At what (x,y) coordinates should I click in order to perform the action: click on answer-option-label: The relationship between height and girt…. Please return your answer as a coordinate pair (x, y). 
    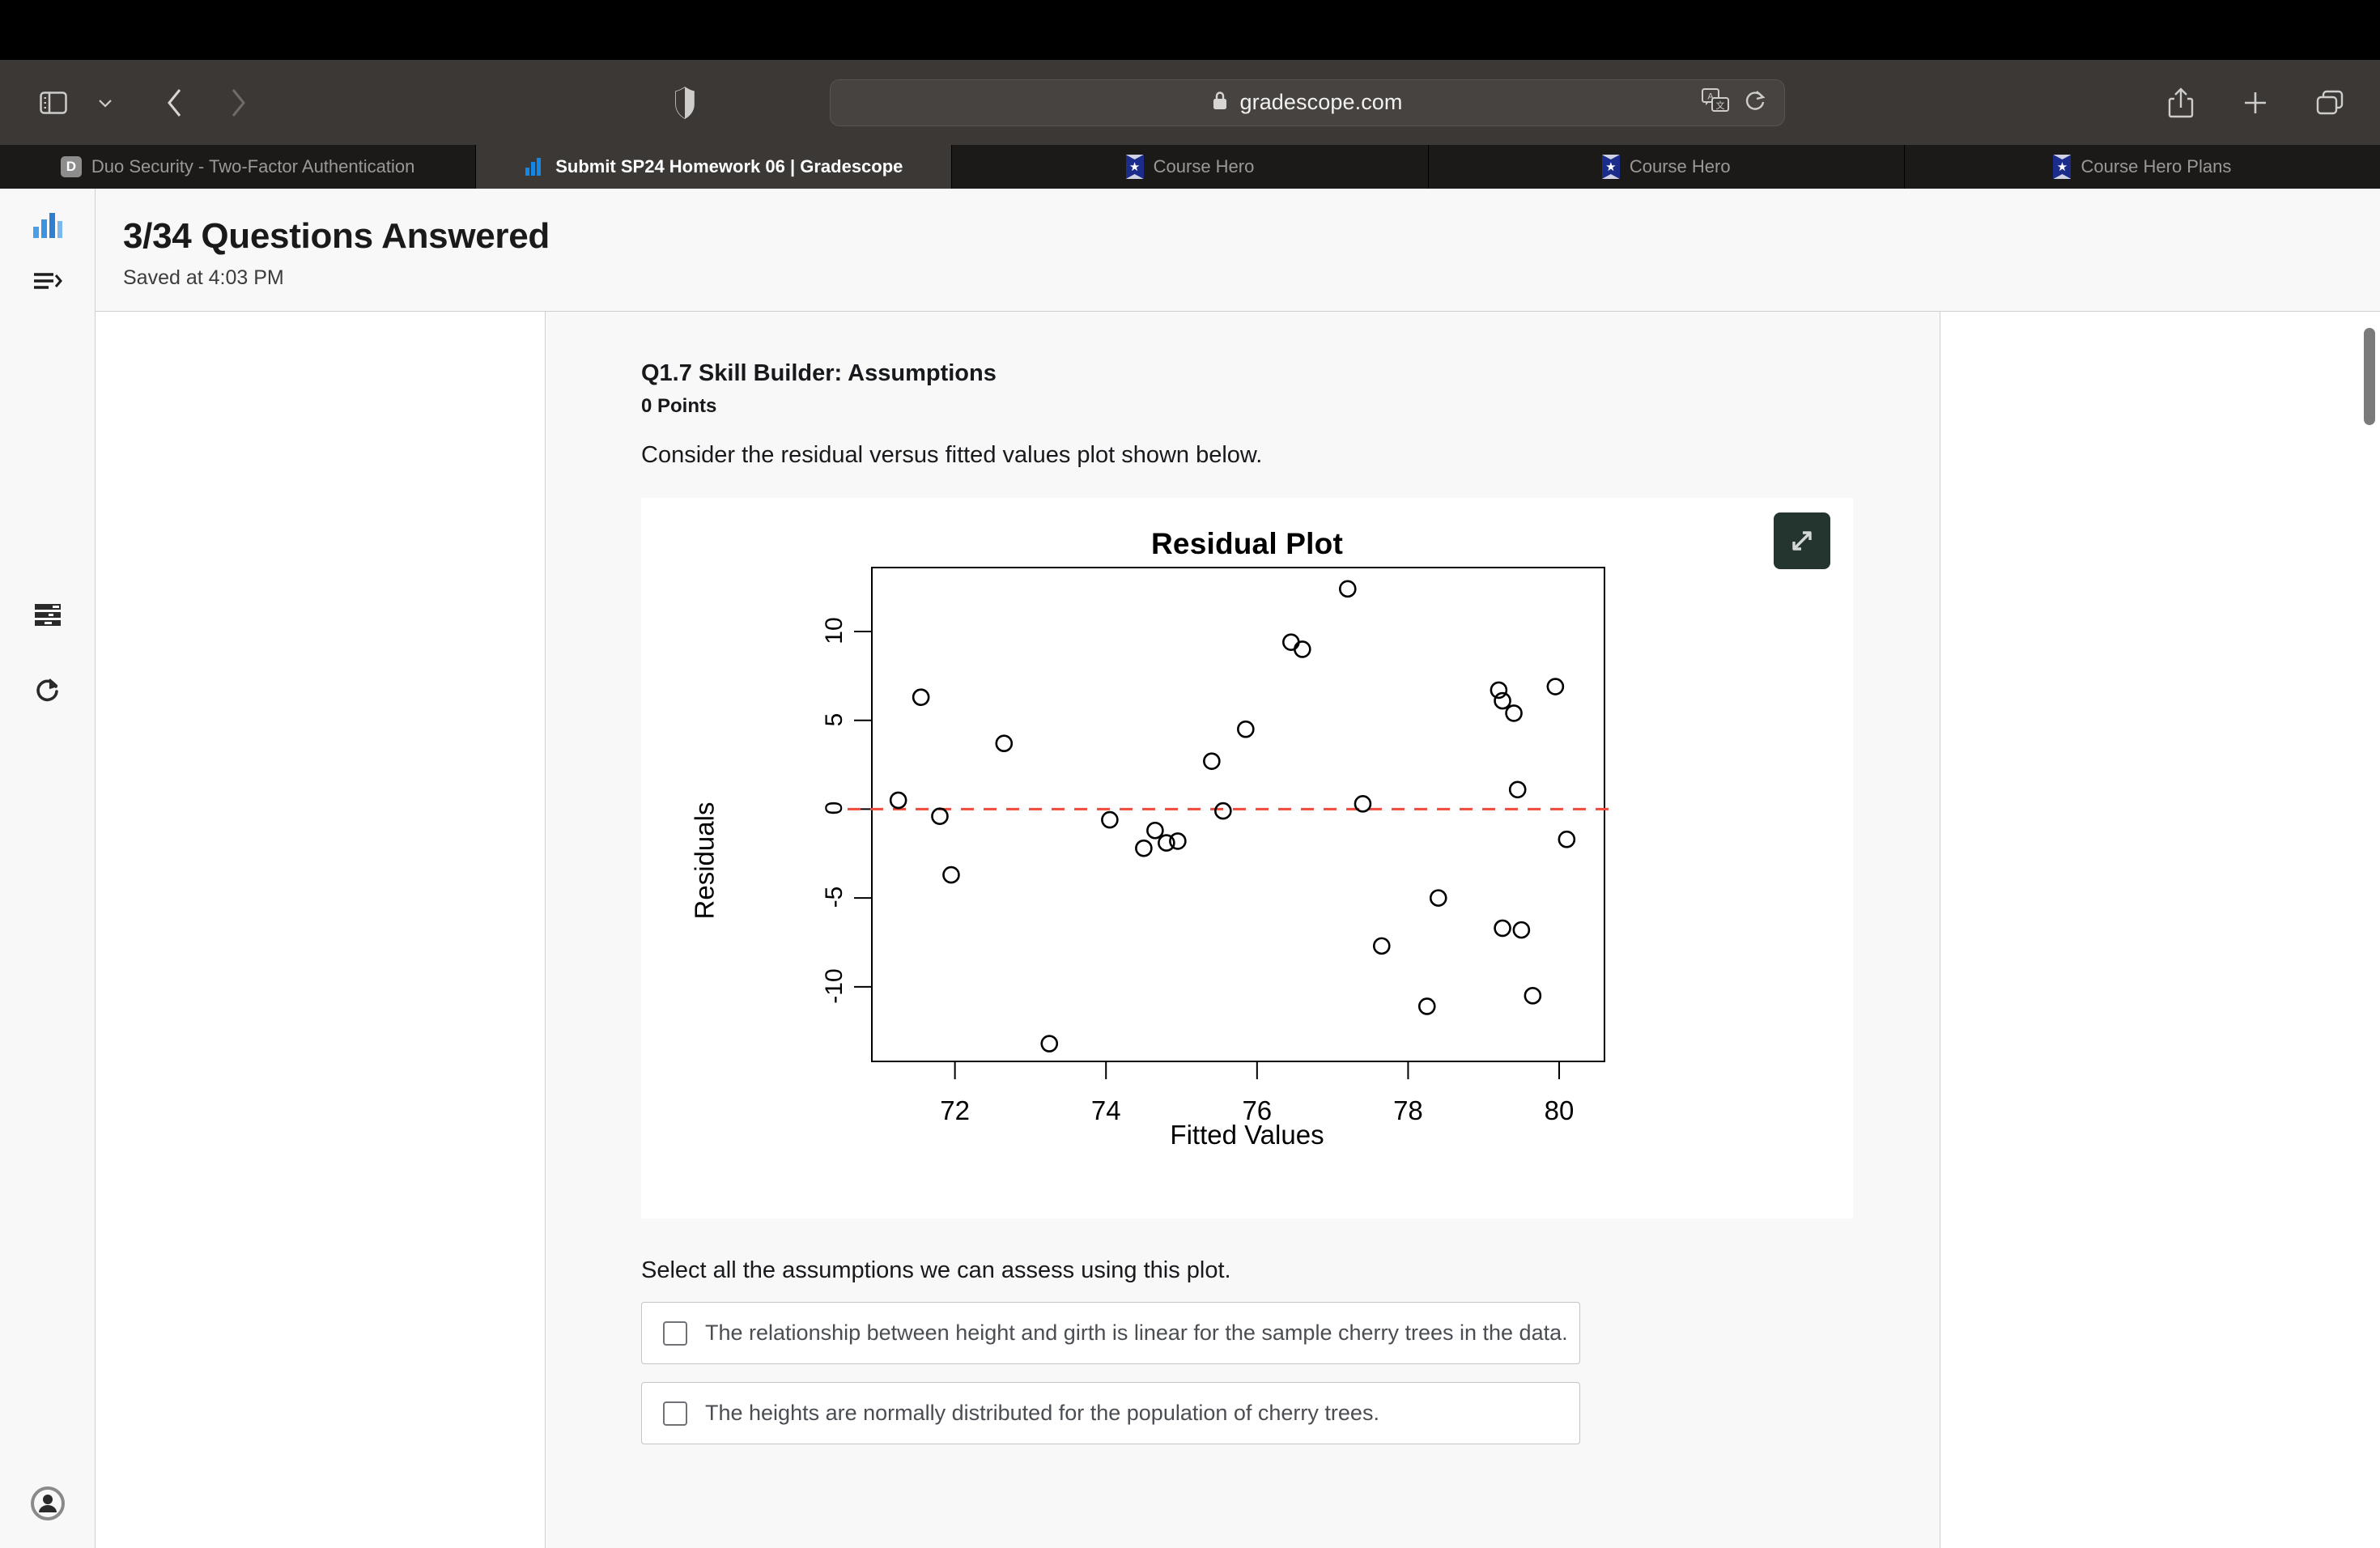
    Looking at the image, I should click on (1136, 1332).